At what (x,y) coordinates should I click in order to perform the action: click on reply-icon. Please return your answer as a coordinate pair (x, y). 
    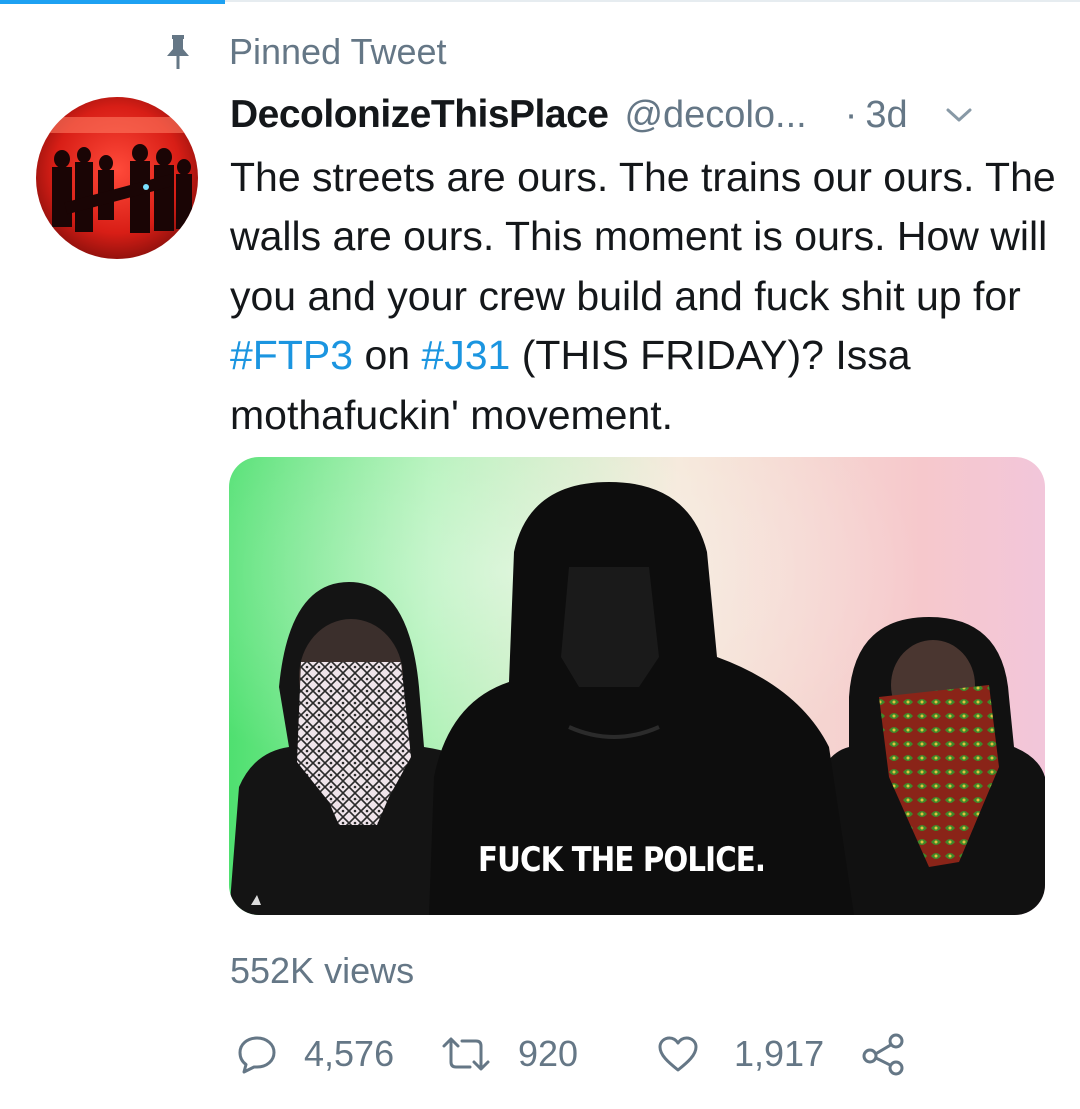
    Looking at the image, I should click on (257, 1054).